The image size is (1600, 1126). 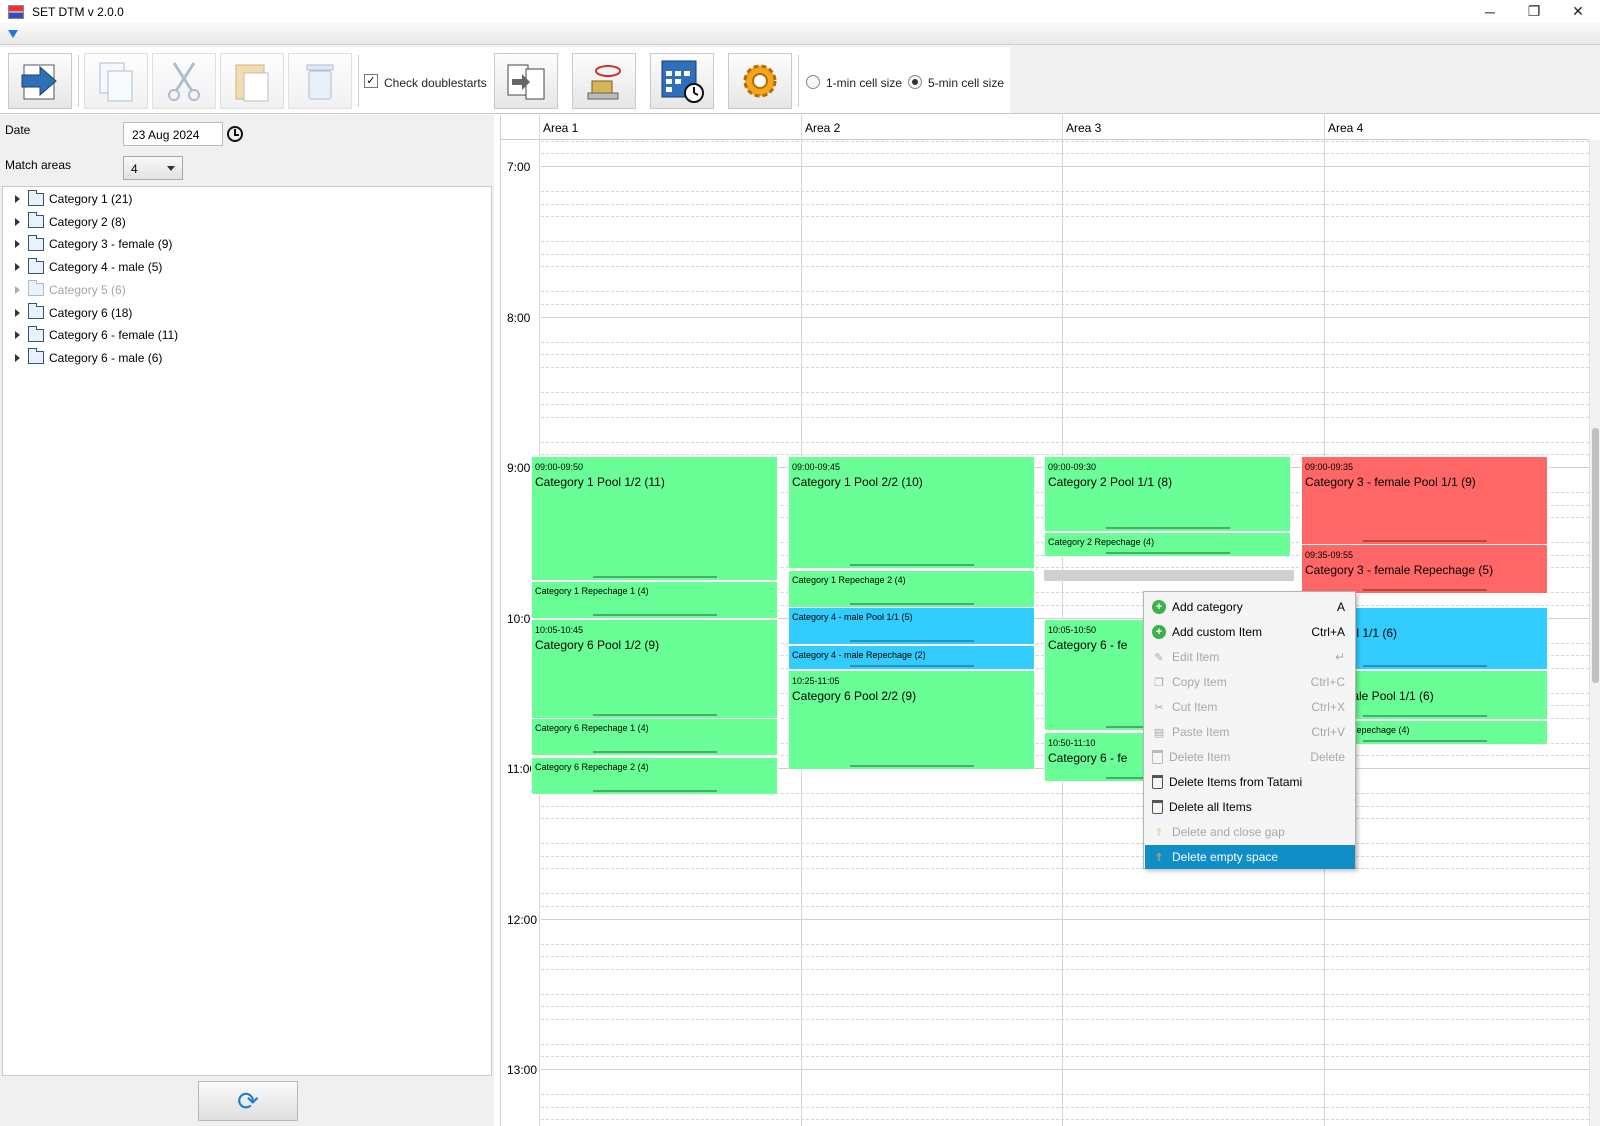 I want to click on scroll-thumb, so click(x=1595, y=555).